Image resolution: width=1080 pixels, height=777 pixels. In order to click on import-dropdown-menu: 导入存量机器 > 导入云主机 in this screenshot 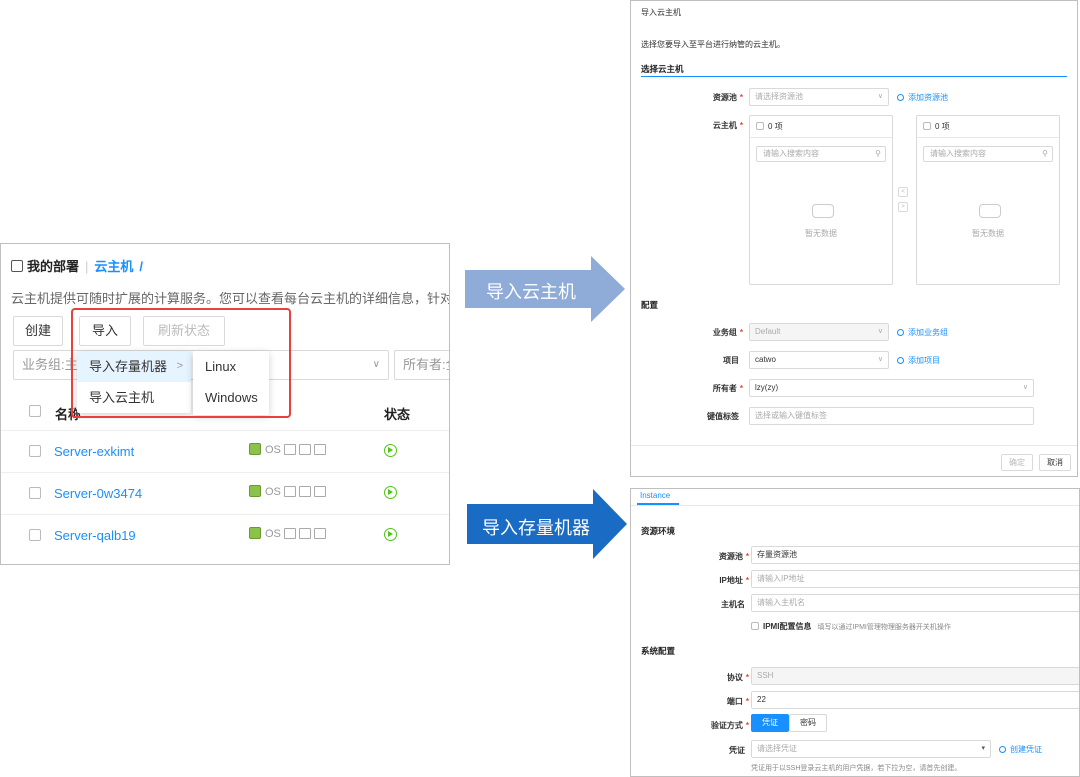, I will do `click(134, 382)`.